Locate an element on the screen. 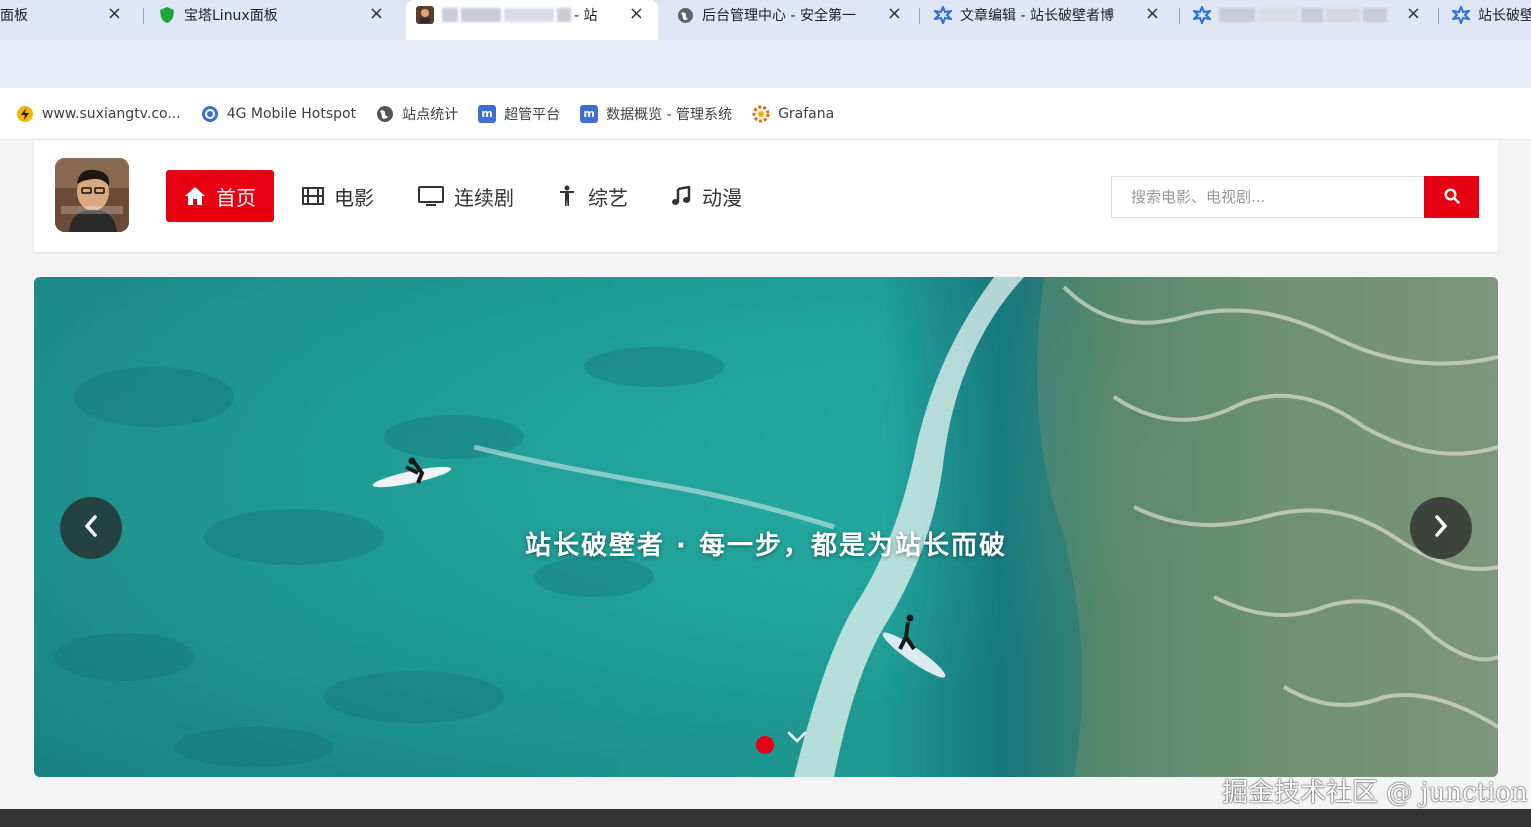 The width and height of the screenshot is (1531, 827). browser-tab: 面板 × is located at coordinates (66, 15).